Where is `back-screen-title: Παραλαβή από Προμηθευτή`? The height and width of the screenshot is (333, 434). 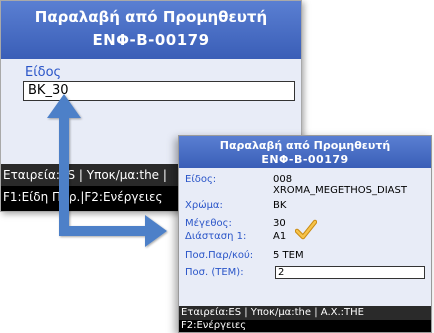
back-screen-title: Παραλαβή από Προμηθευτή is located at coordinates (151, 17).